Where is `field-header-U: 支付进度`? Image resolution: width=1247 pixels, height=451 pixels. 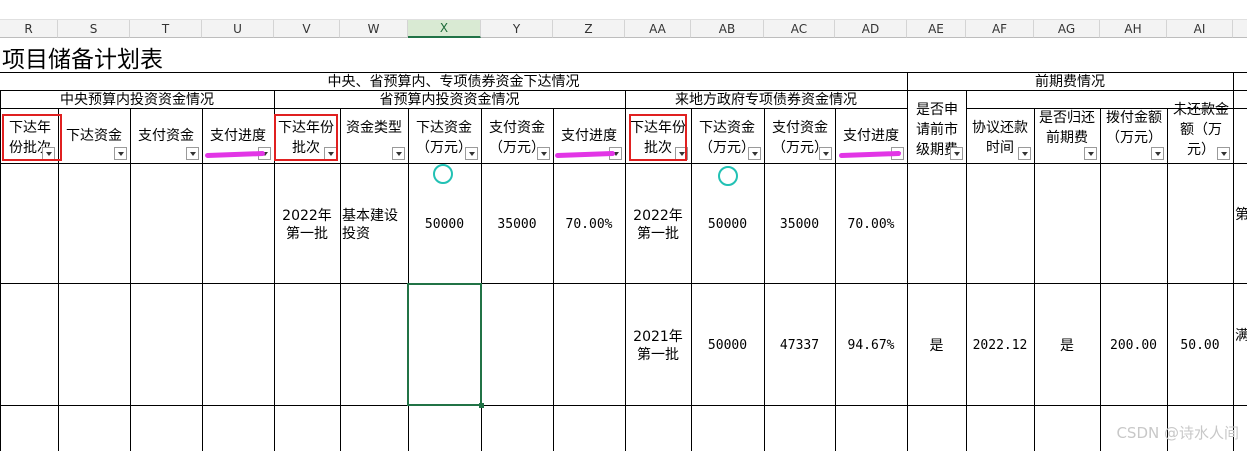 field-header-U: 支付进度 is located at coordinates (238, 136).